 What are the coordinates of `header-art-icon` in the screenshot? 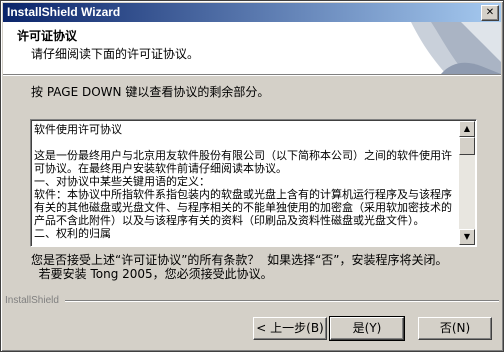 It's located at (456, 48).